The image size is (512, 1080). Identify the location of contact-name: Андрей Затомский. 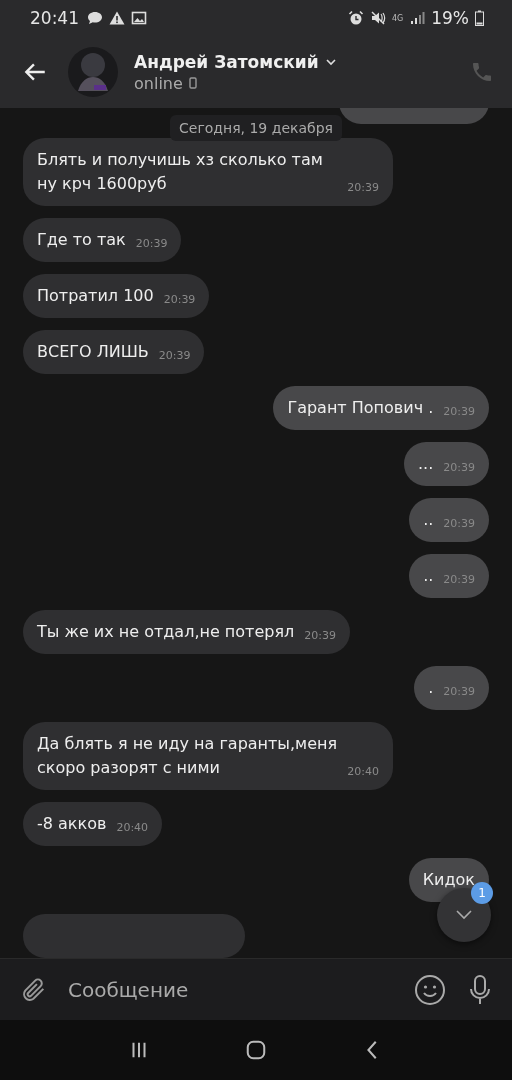
(226, 61).